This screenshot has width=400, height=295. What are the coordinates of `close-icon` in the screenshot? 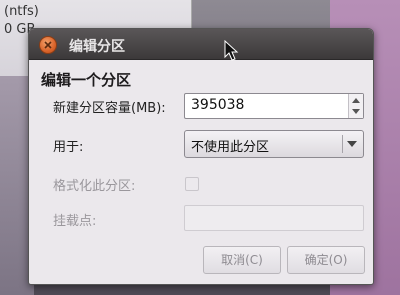 It's located at (48, 45).